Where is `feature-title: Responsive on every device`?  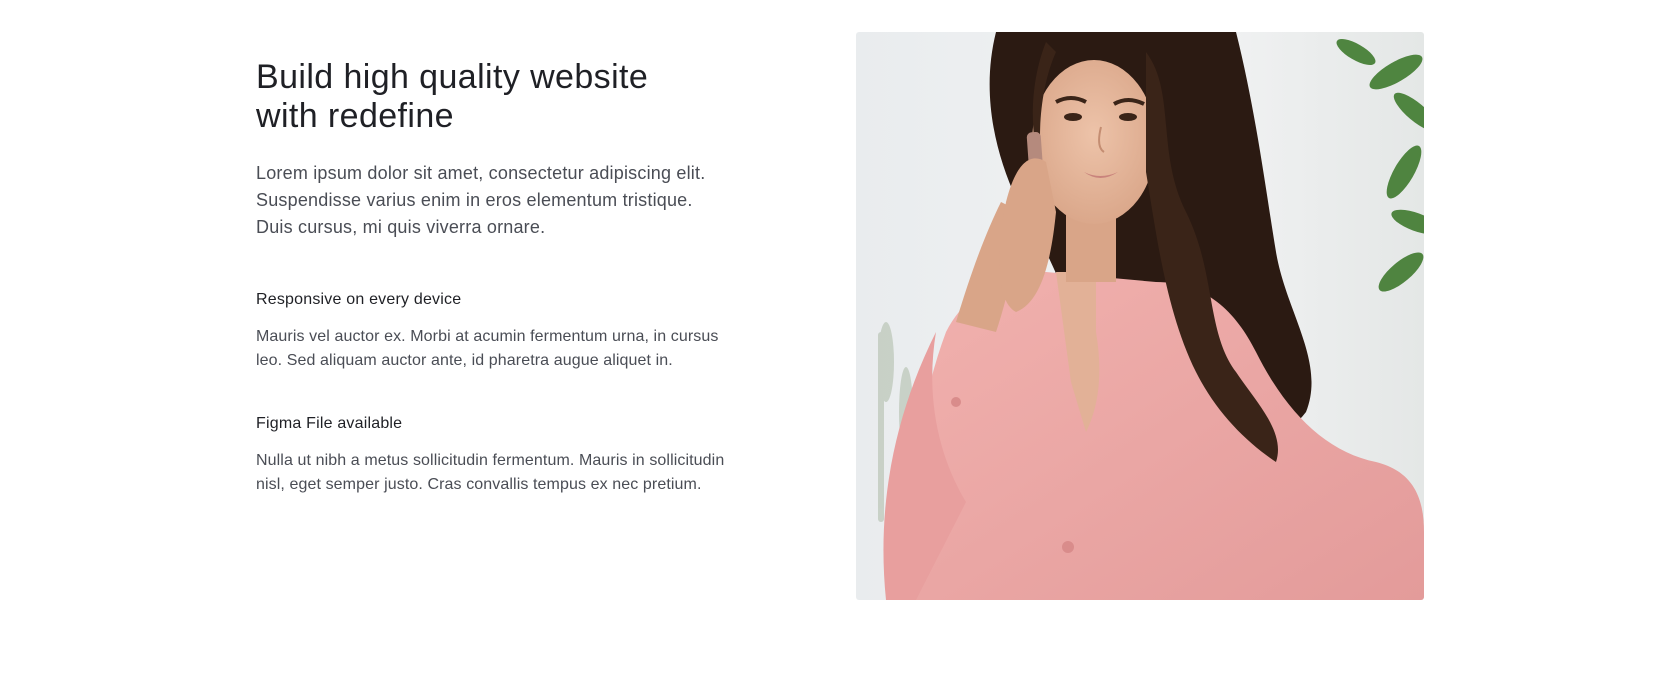
feature-title: Responsive on every device is located at coordinates (359, 299).